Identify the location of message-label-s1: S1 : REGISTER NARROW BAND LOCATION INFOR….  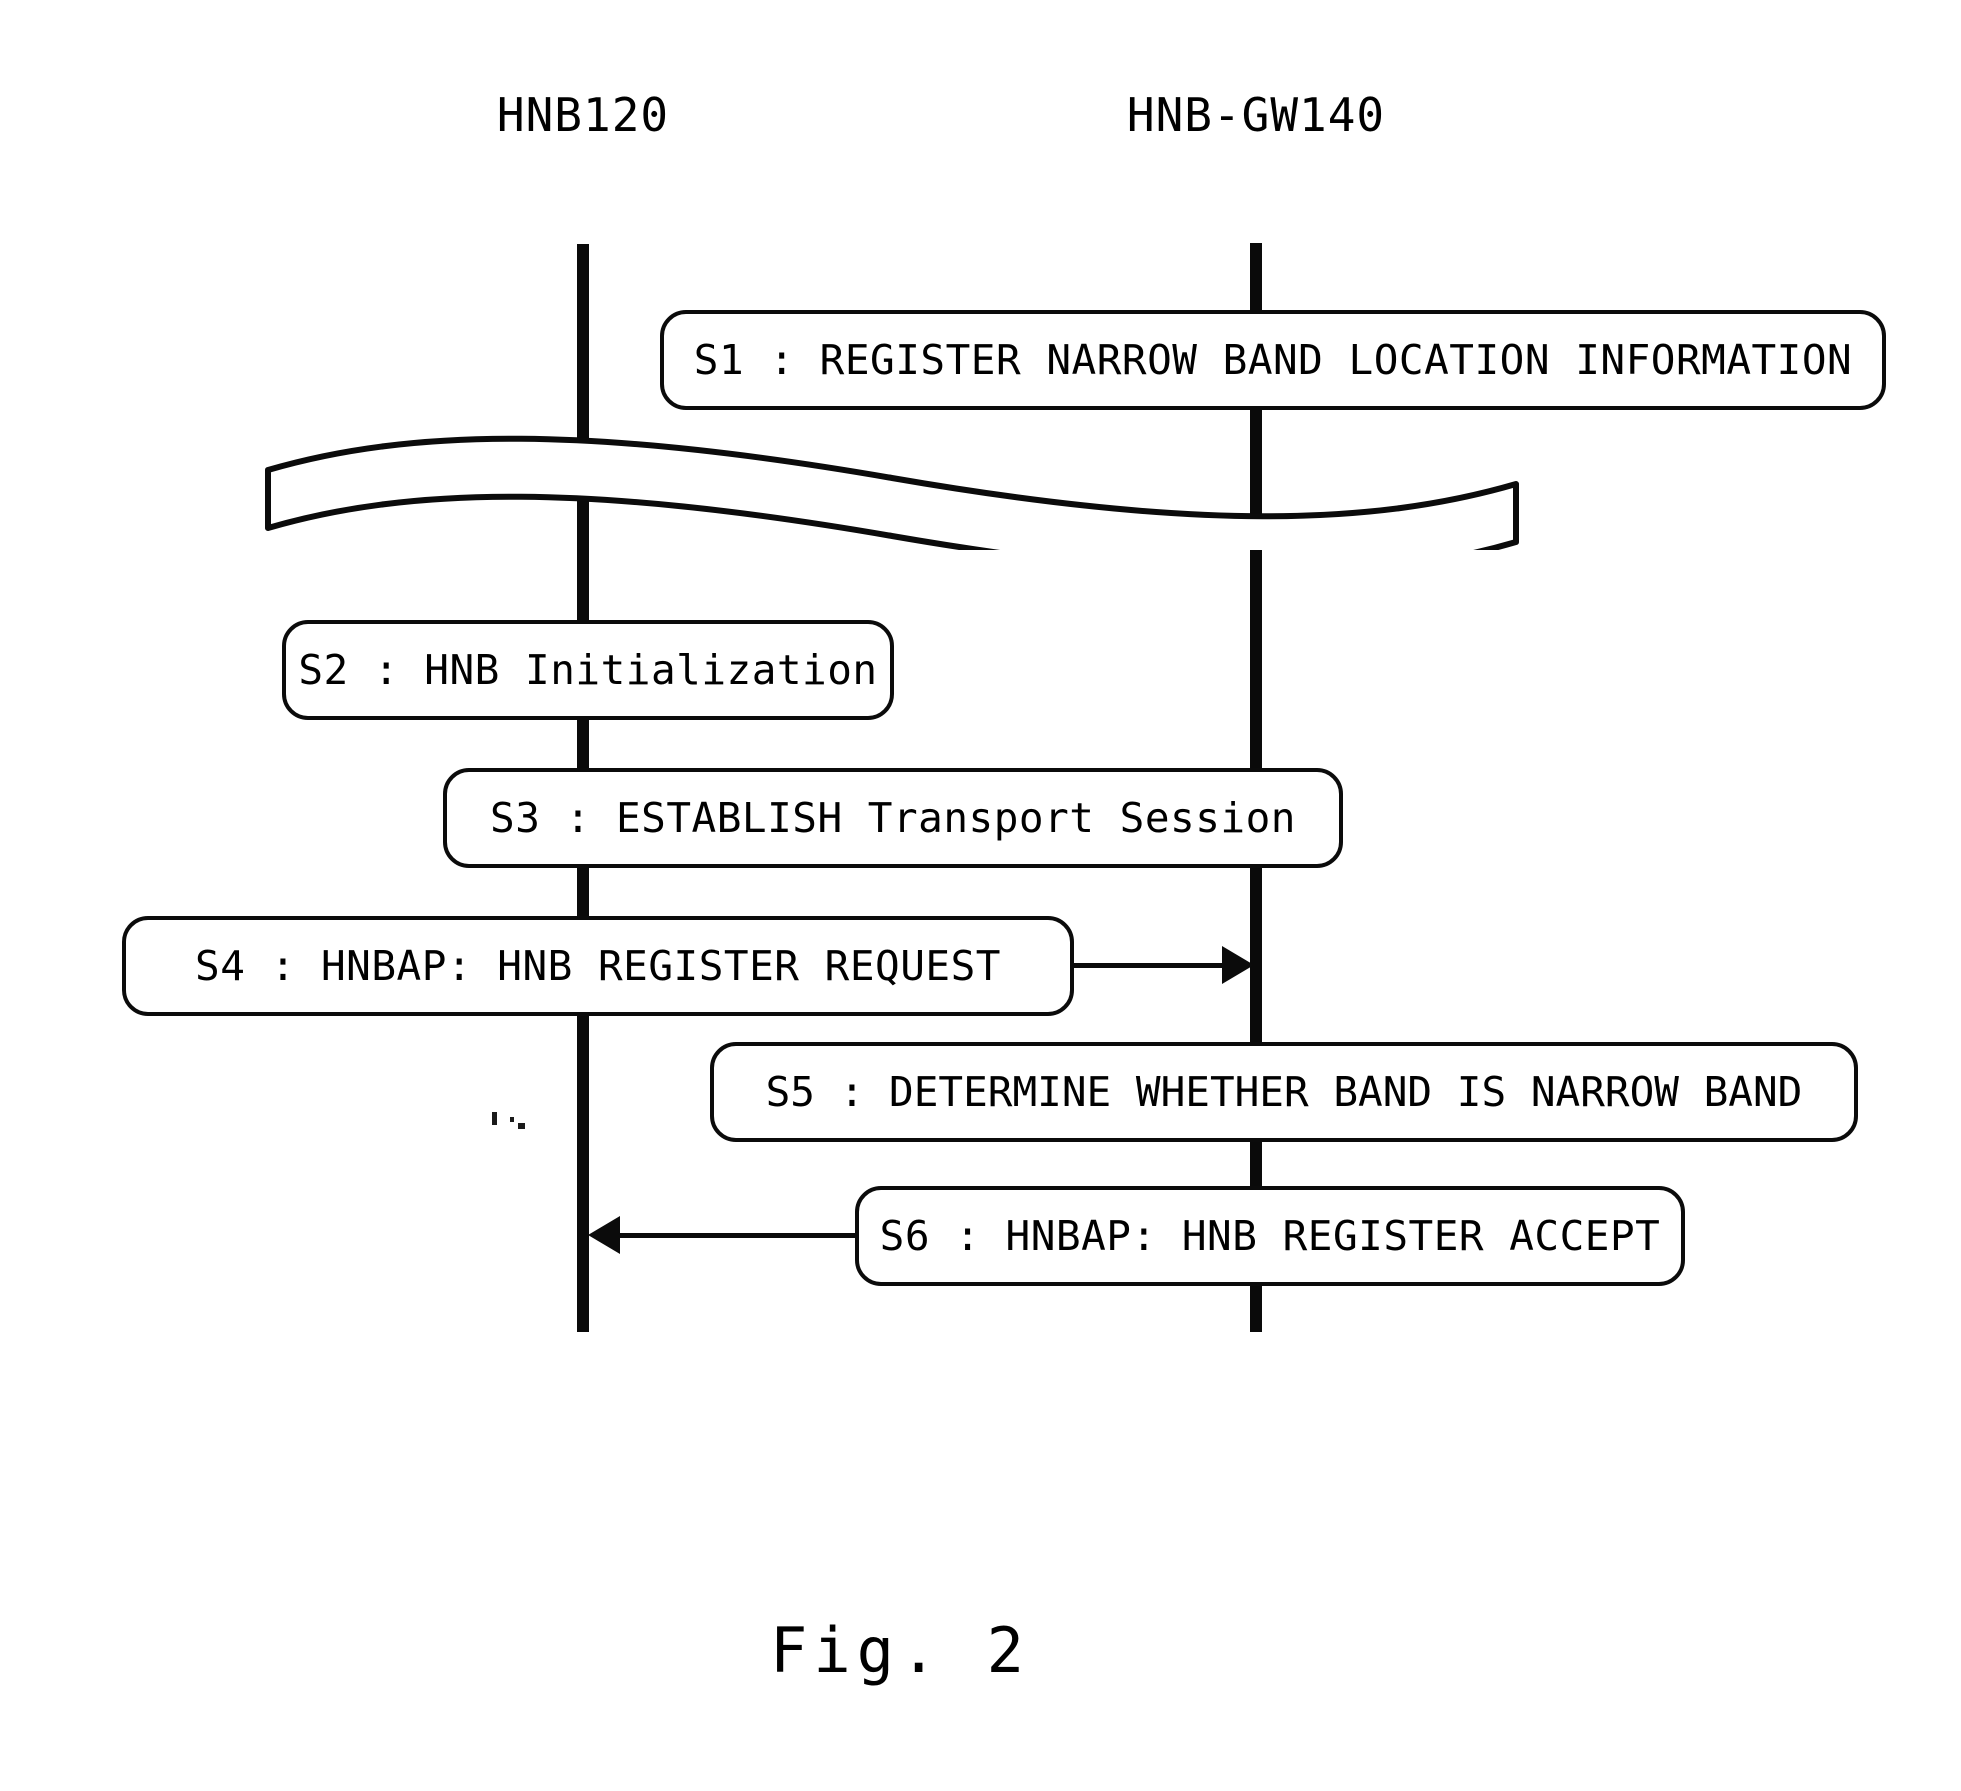
(1273, 359).